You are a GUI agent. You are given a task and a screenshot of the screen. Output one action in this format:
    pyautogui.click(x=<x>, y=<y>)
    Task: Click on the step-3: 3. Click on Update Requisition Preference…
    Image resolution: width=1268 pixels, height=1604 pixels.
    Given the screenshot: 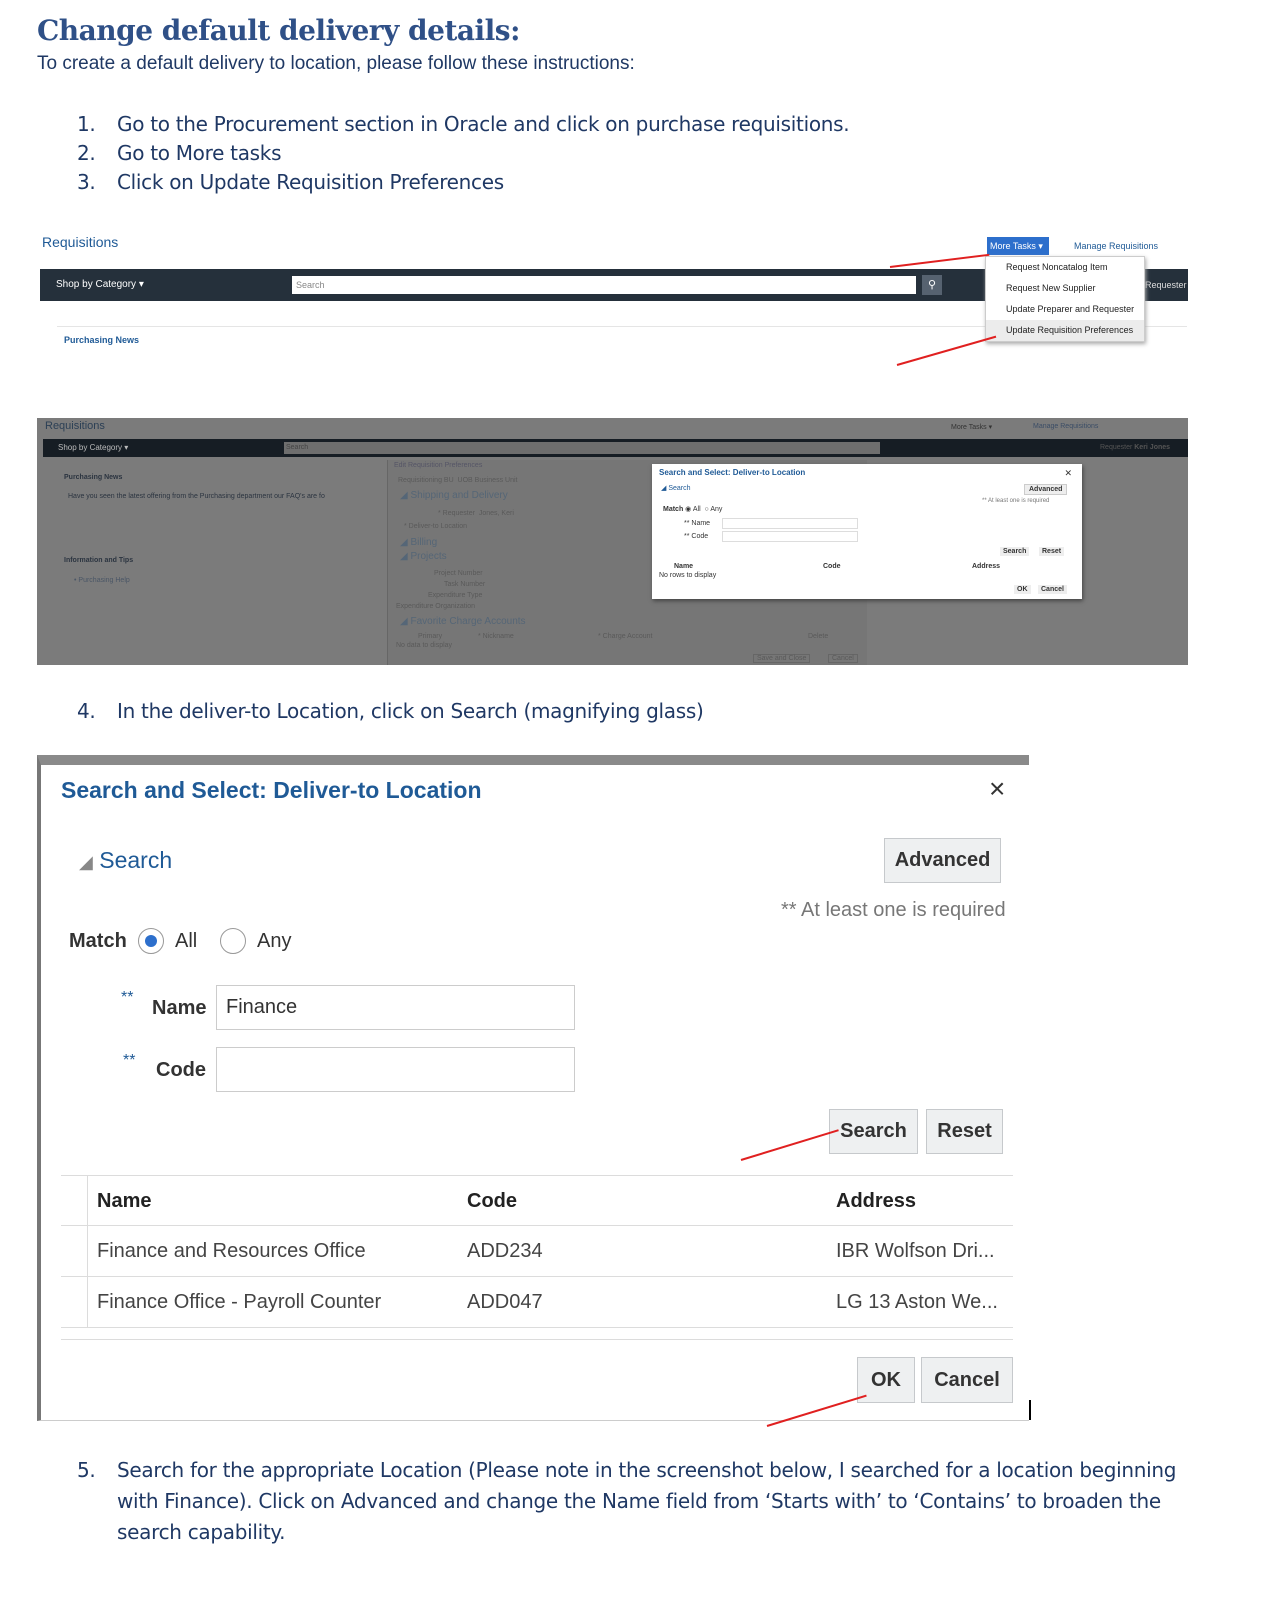 What is the action you would take?
    pyautogui.click(x=290, y=182)
    